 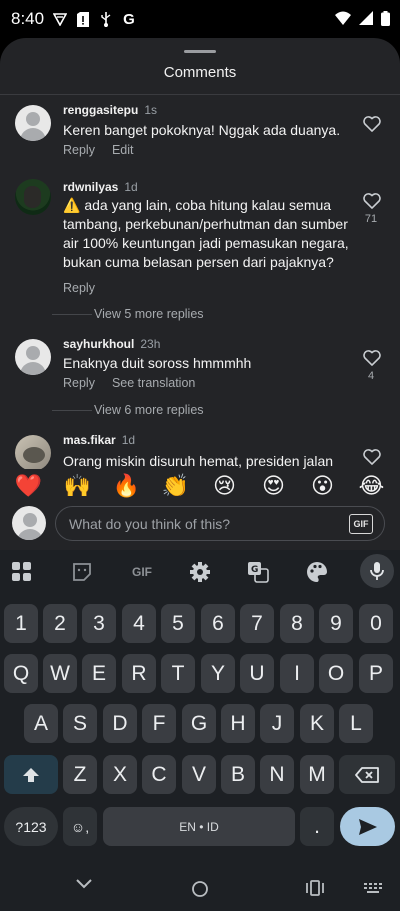 What do you see at coordinates (82, 572) in the screenshot?
I see `sticker-icon` at bounding box center [82, 572].